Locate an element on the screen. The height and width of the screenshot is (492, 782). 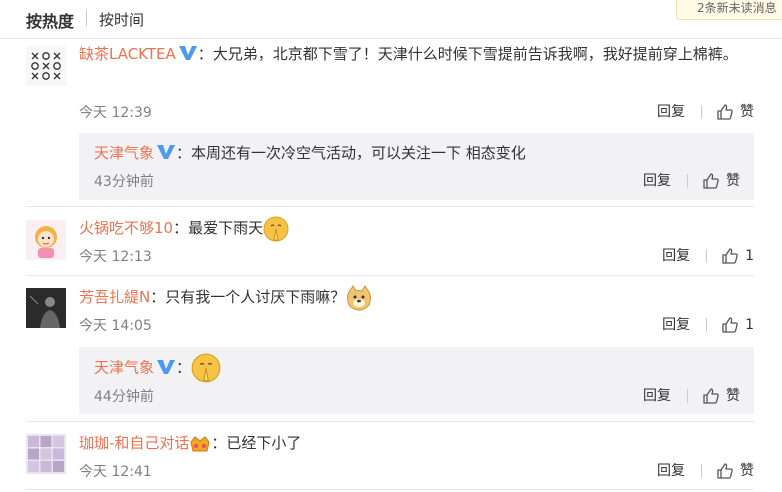
doge-emoji-icon is located at coordinates (359, 297).